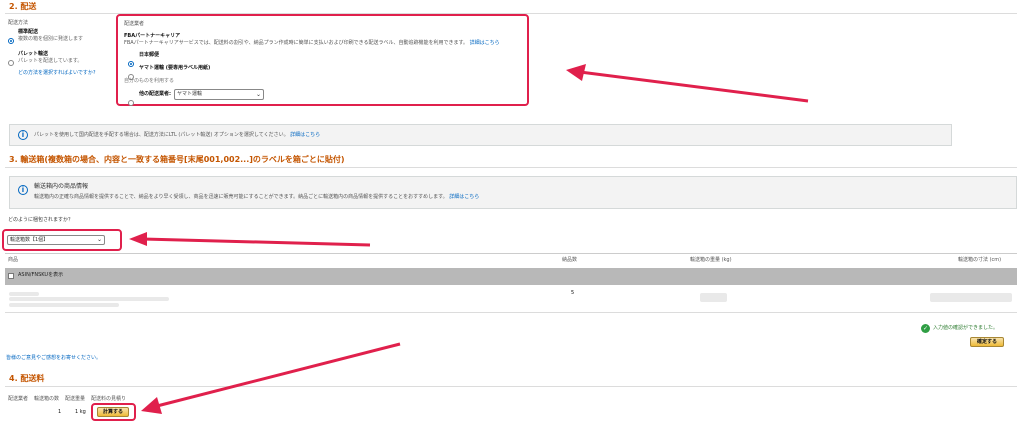  What do you see at coordinates (305, 135) in the screenshot?
I see `pallet-details-link: 詳細はこちら` at bounding box center [305, 135].